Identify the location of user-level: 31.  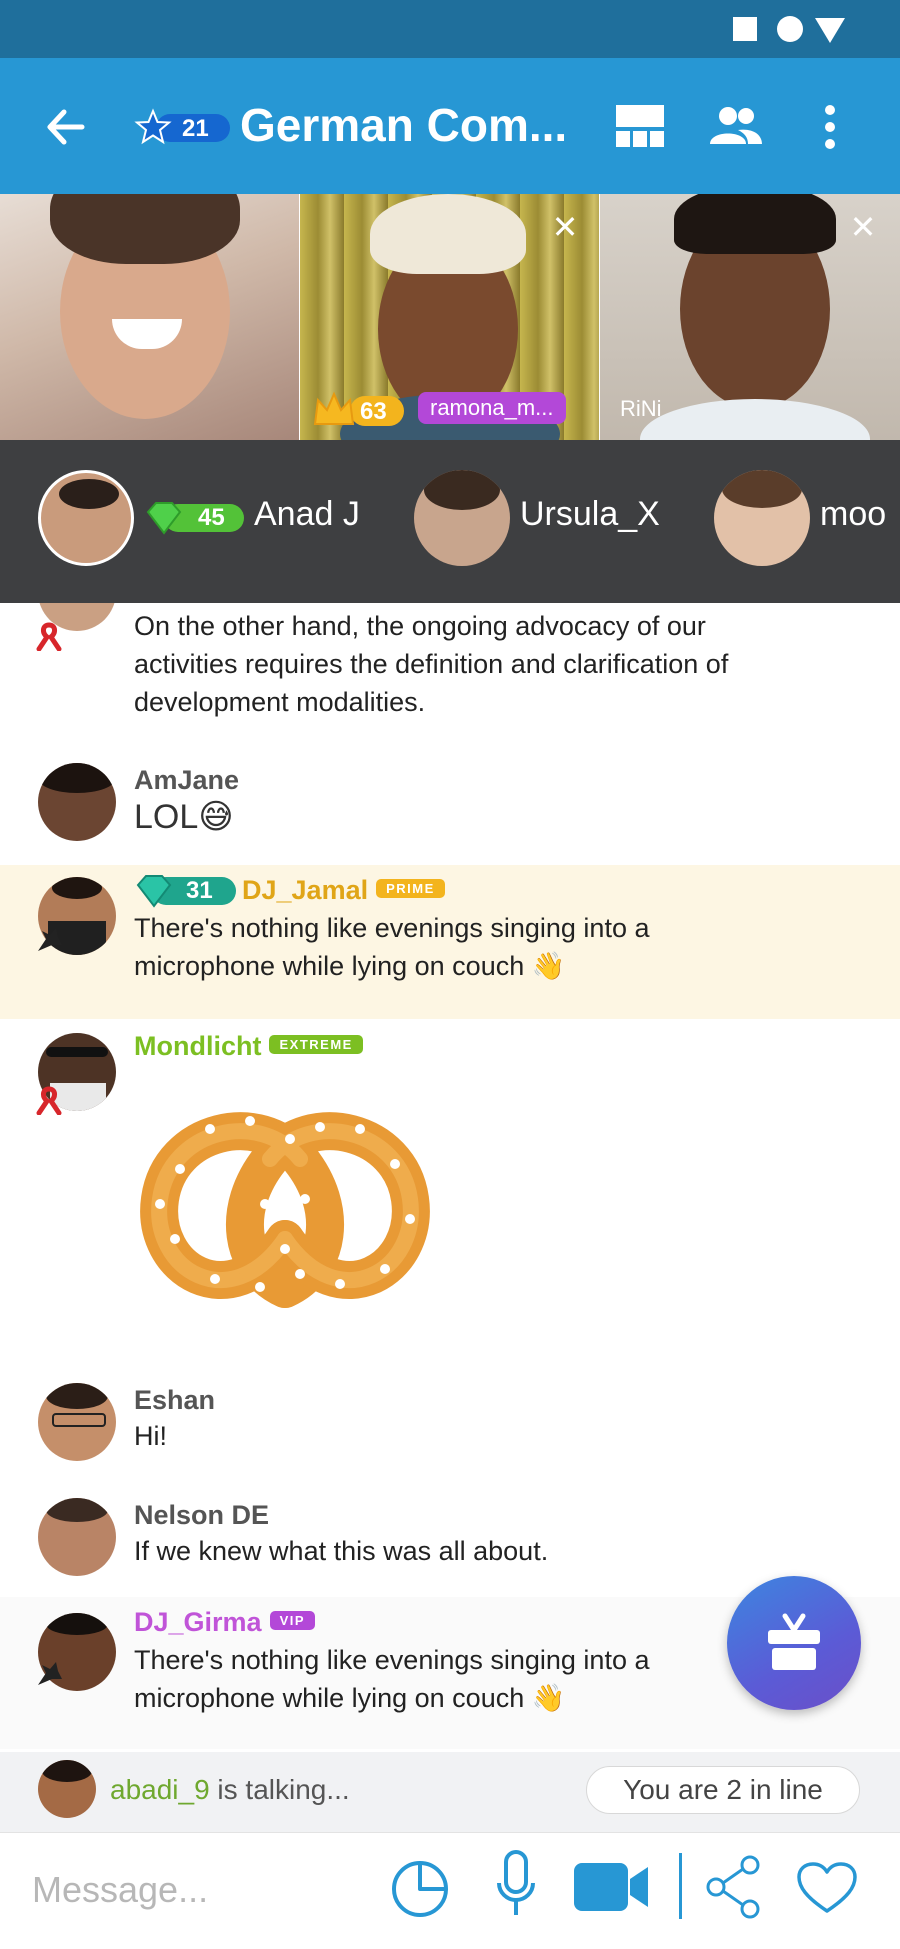
(199, 890).